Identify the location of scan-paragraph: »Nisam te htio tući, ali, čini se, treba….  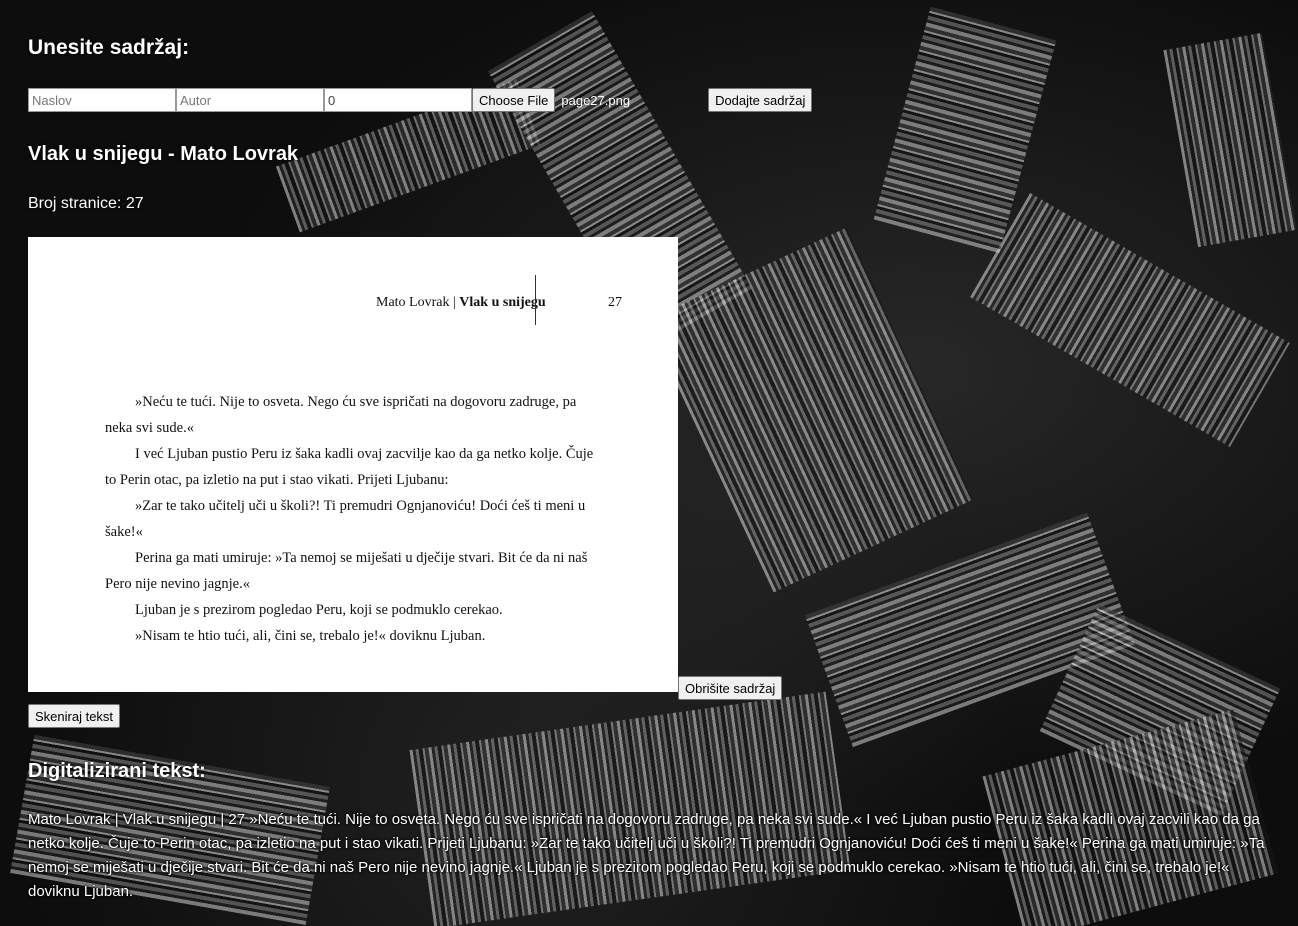
(310, 636).